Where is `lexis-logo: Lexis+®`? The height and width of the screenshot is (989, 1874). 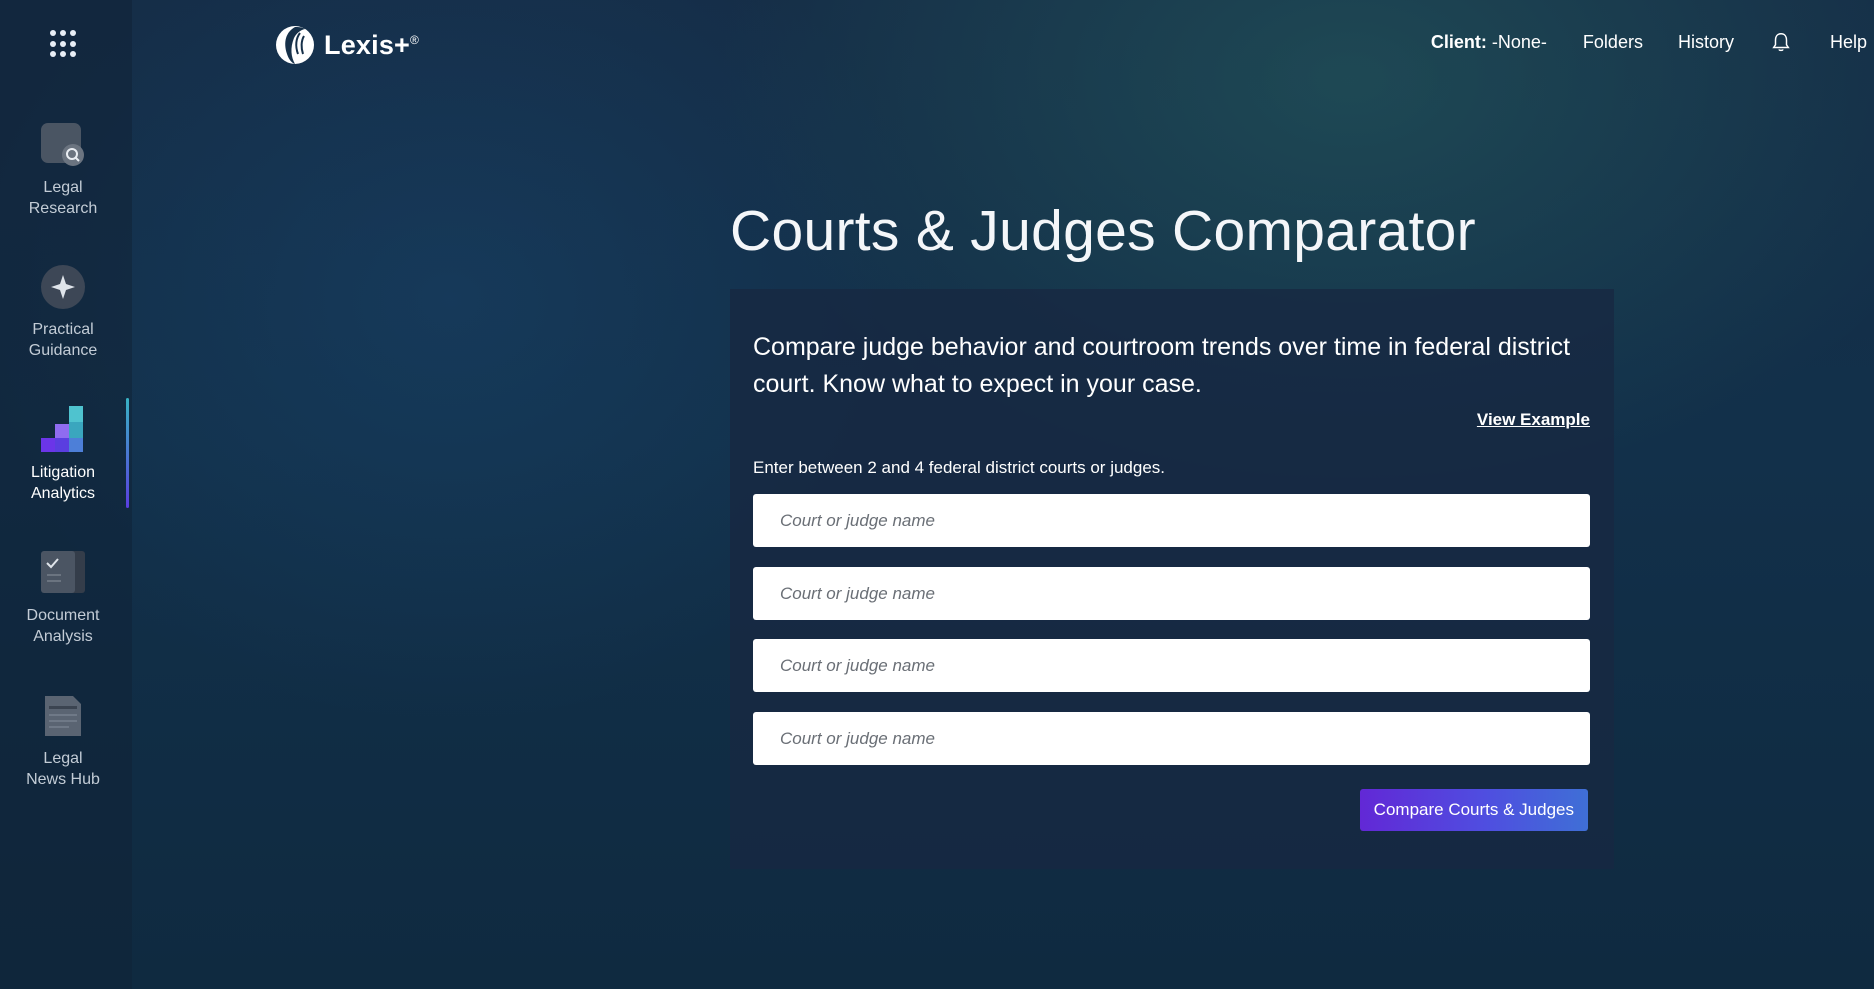
lexis-logo: Lexis+® is located at coordinates (346, 45).